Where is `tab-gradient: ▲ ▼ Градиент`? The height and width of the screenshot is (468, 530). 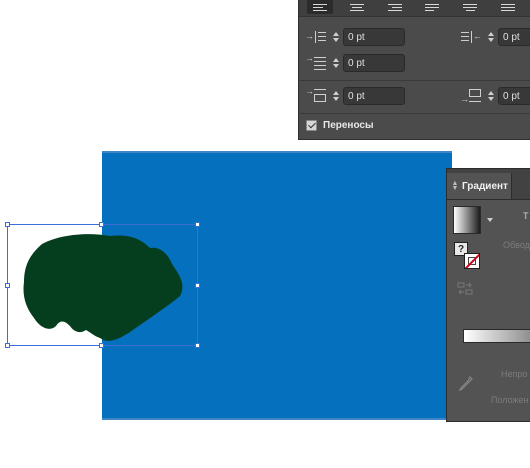
tab-gradient: ▲ ▼ Градиент is located at coordinates (479, 186).